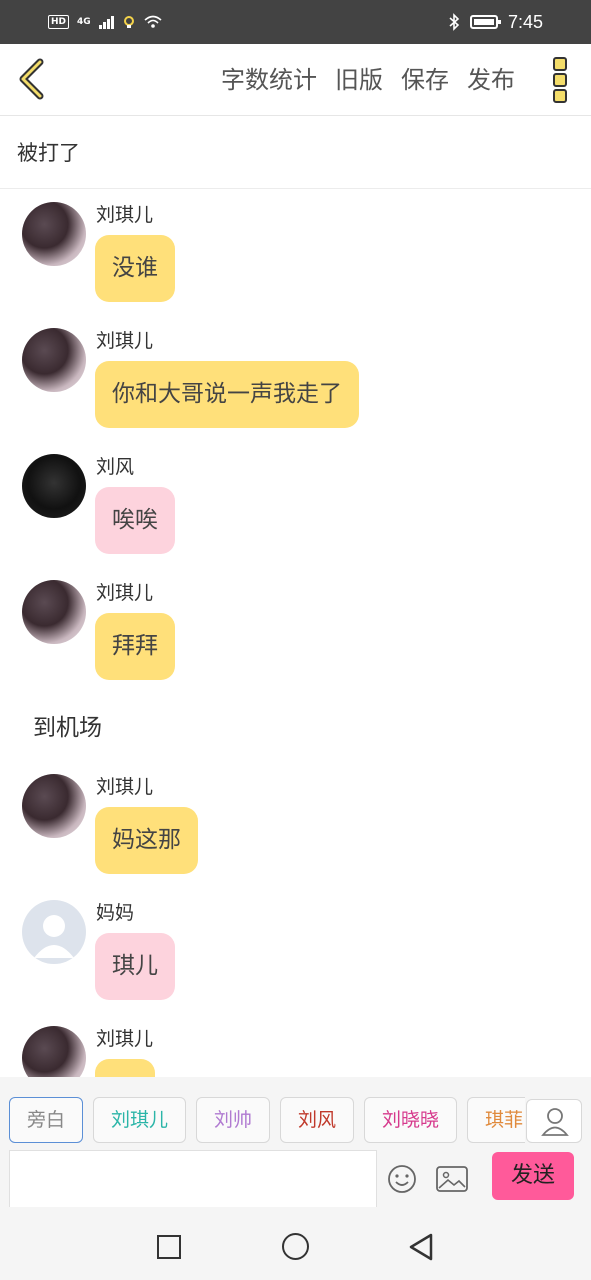 Image resolution: width=591 pixels, height=1280 pixels. Describe the element at coordinates (135, 520) in the screenshot. I see `message-bubble: 唉唉` at that location.